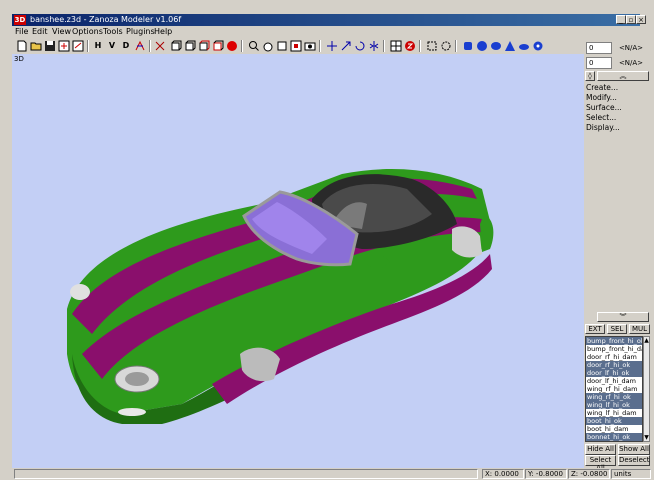 The height and width of the screenshot is (480, 654). What do you see at coordinates (631, 48) in the screenshot?
I see `spinner-1-label: <N/A>` at bounding box center [631, 48].